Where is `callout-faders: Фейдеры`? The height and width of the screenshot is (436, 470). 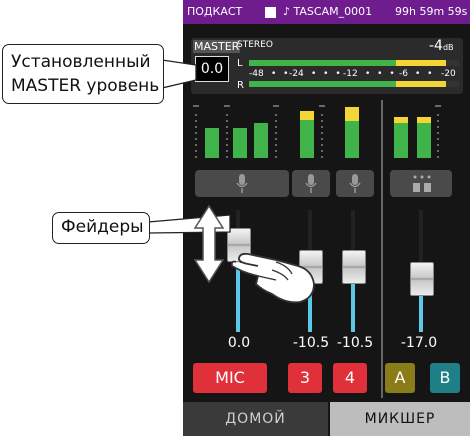
callout-faders: Фейдеры is located at coordinates (101, 228).